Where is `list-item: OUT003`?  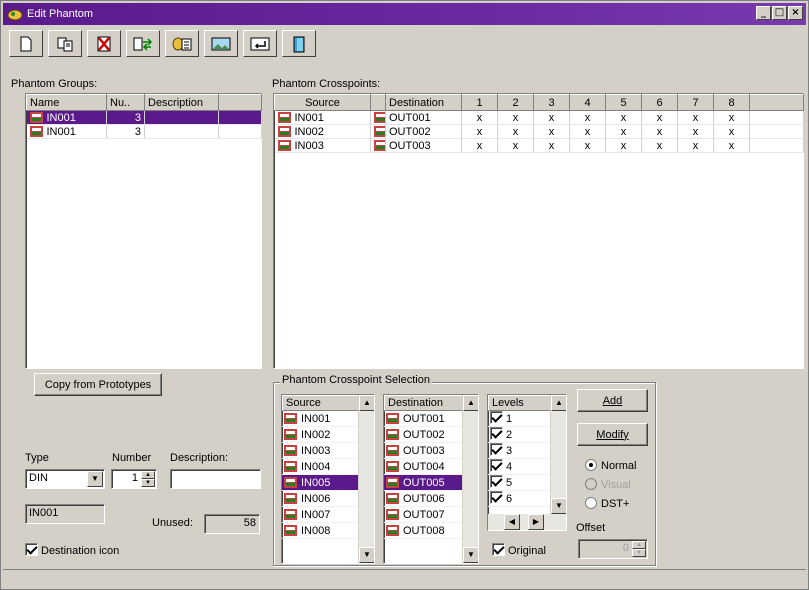 list-item: OUT003 is located at coordinates (424, 451).